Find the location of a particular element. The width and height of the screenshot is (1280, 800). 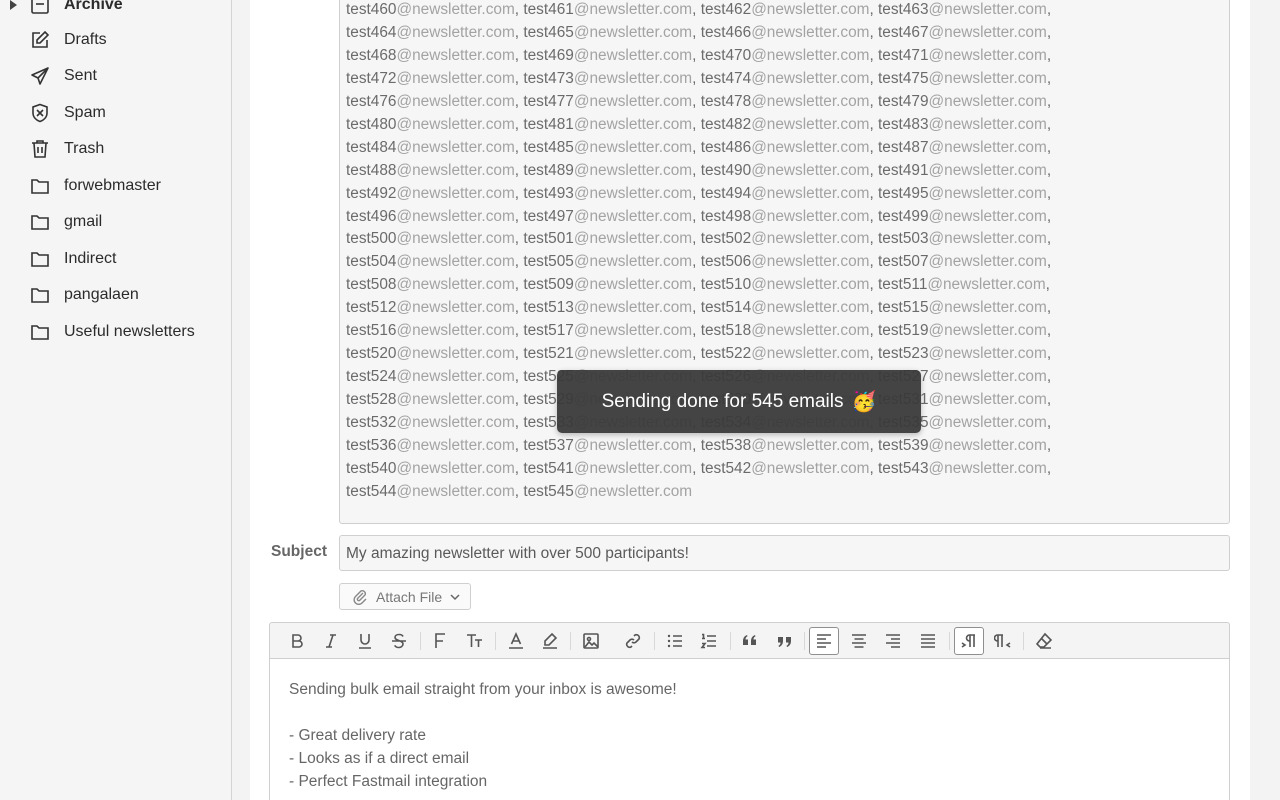

underline-button is located at coordinates (365, 641).